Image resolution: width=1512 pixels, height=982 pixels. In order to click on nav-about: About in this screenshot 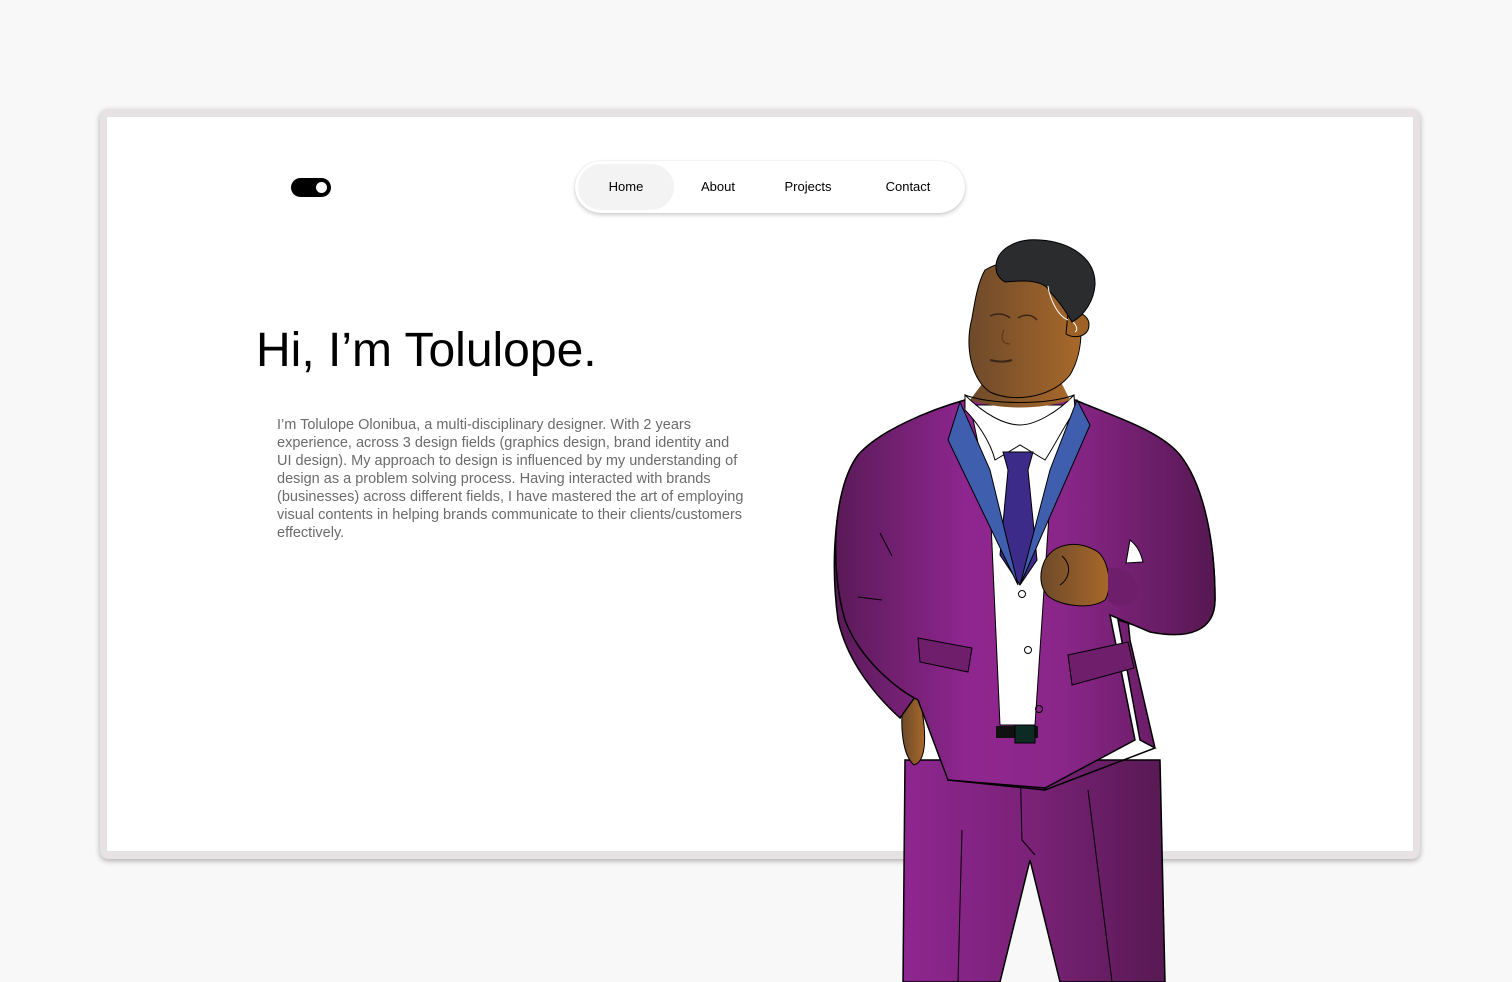, I will do `click(718, 187)`.